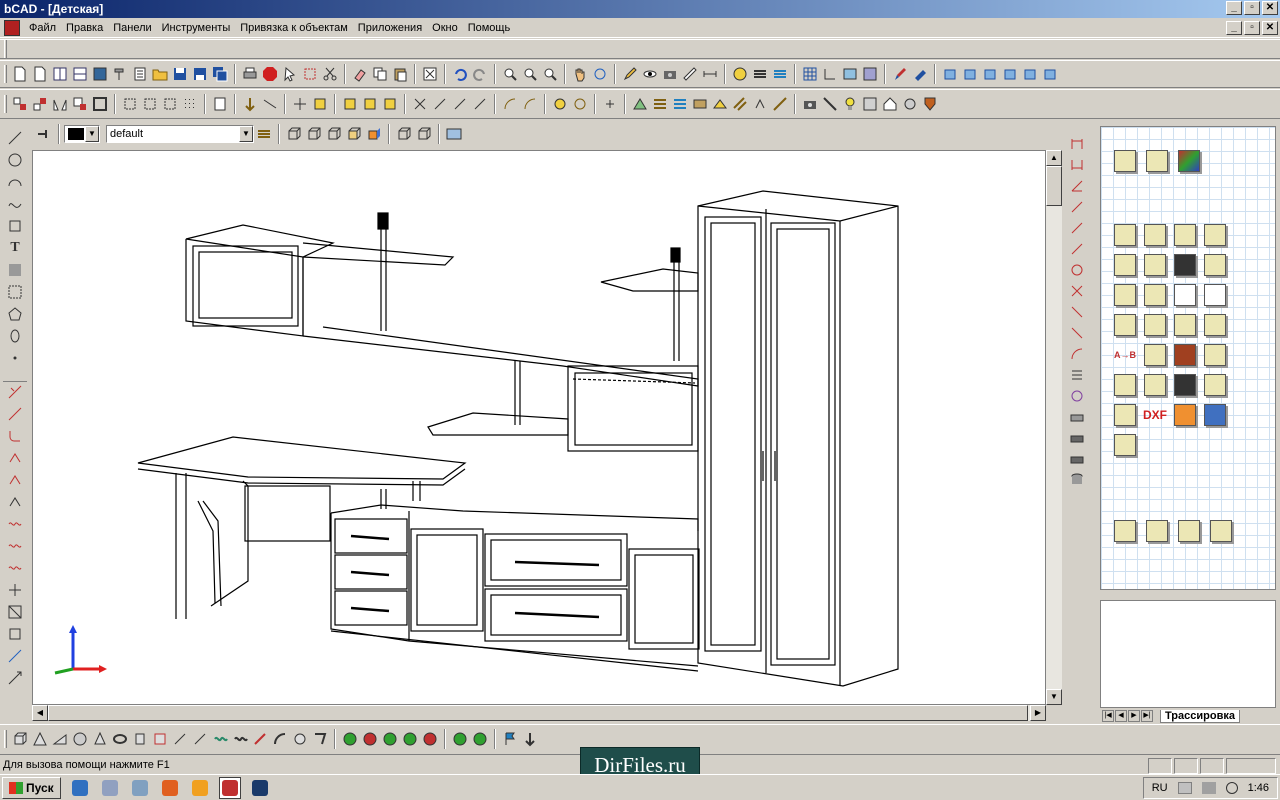 This screenshot has width=1280, height=800. What do you see at coordinates (15, 678) in the screenshot?
I see `rotate-icon` at bounding box center [15, 678].